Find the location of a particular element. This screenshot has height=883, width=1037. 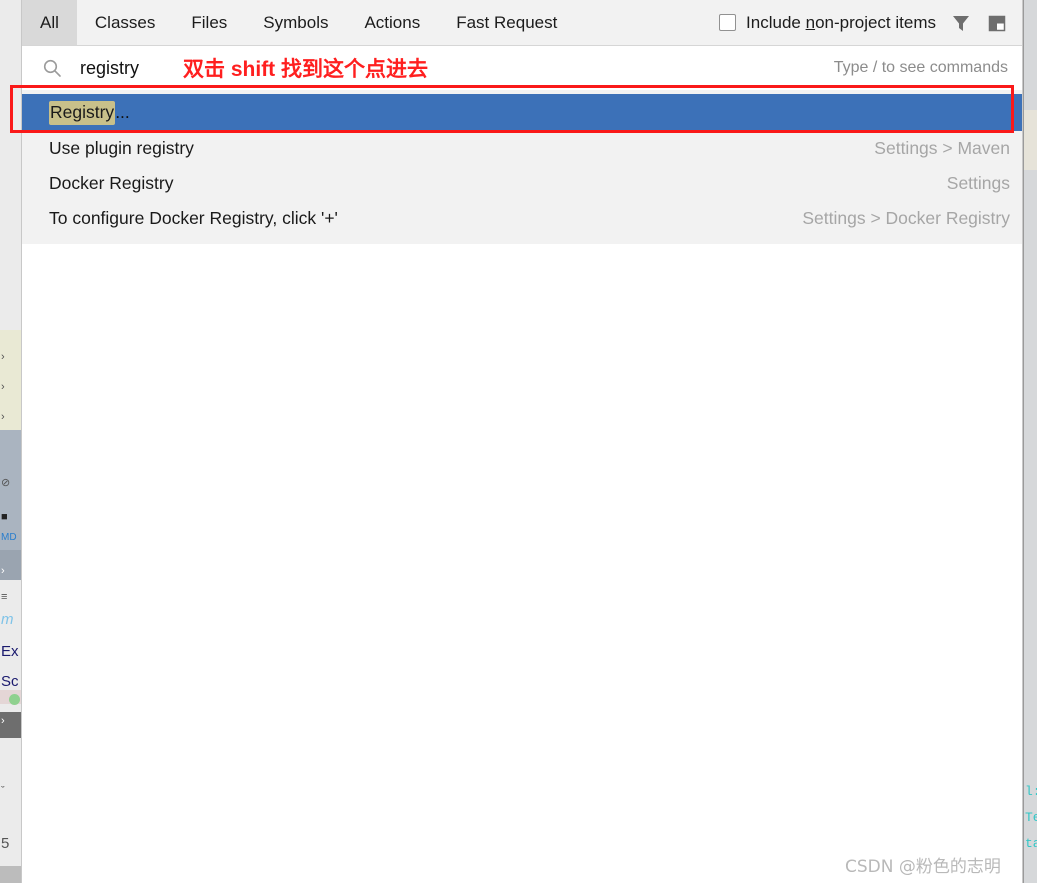

result-label: Docker Registry is located at coordinates (111, 183).